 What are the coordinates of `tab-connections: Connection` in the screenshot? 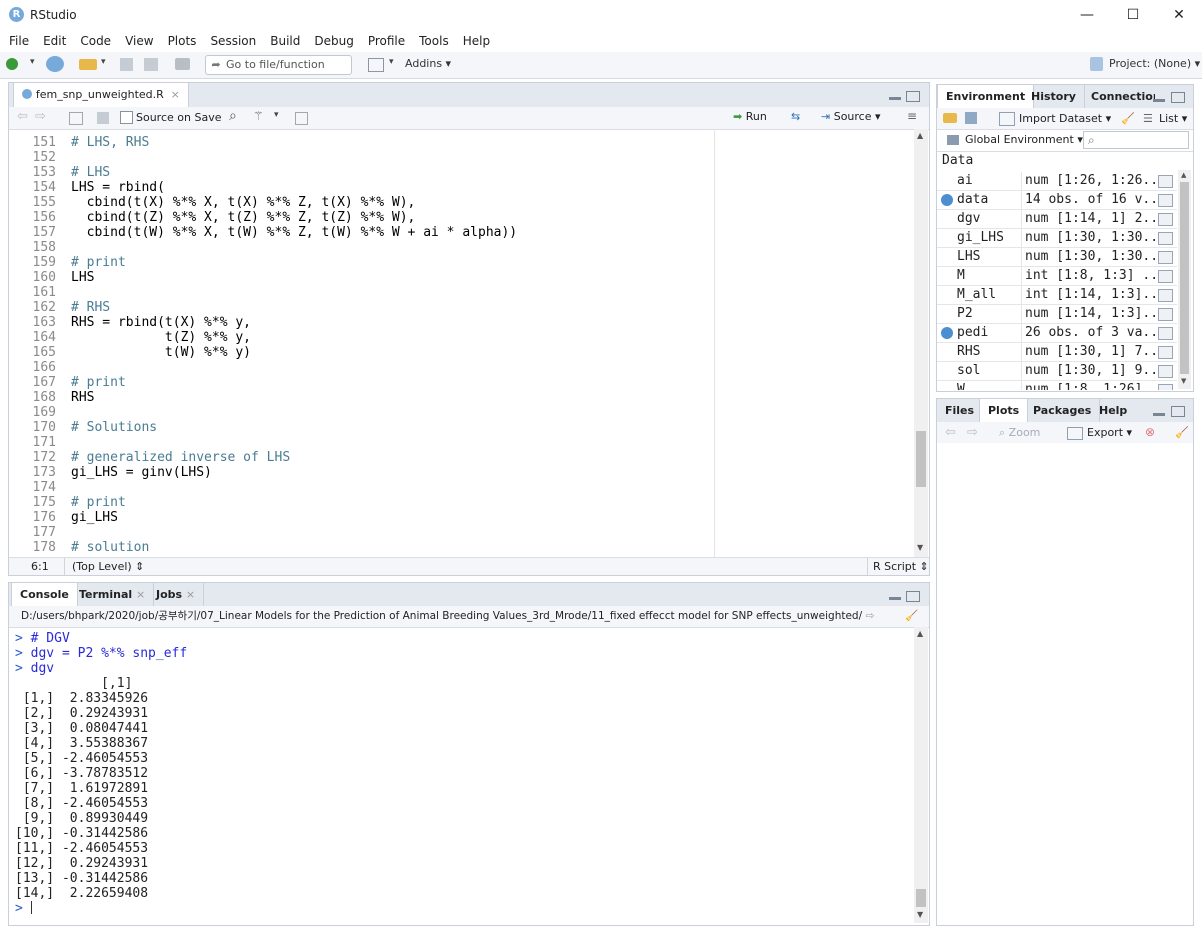 It's located at (1119, 96).